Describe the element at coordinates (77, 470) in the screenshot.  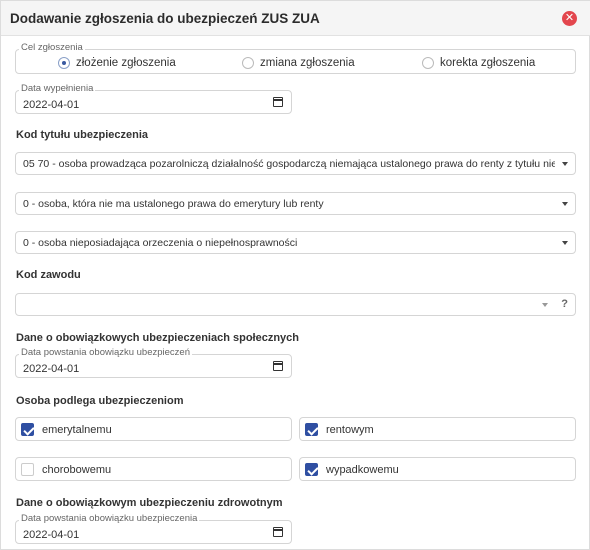
I see `checkbox-label: chorobowemu` at that location.